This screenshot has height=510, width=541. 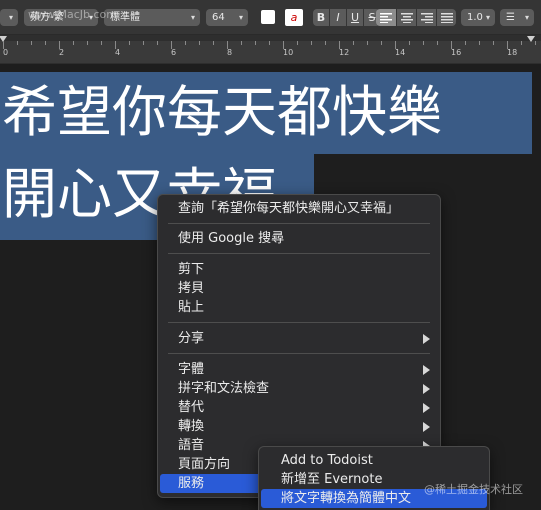 I want to click on align-left-icon, so click(x=386, y=18).